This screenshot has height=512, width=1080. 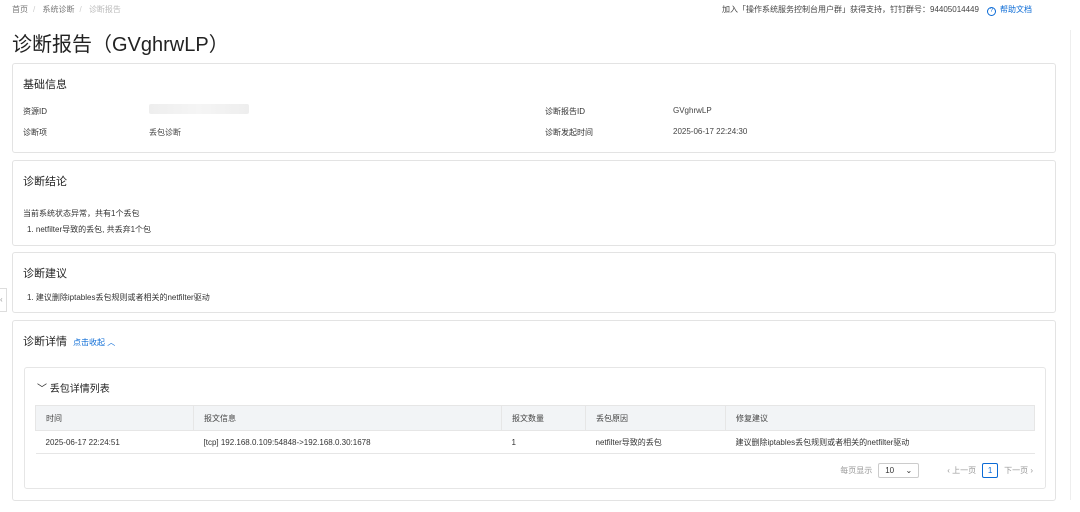 I want to click on cell-time: 2025-06-17 22:24:51, so click(x=114, y=442).